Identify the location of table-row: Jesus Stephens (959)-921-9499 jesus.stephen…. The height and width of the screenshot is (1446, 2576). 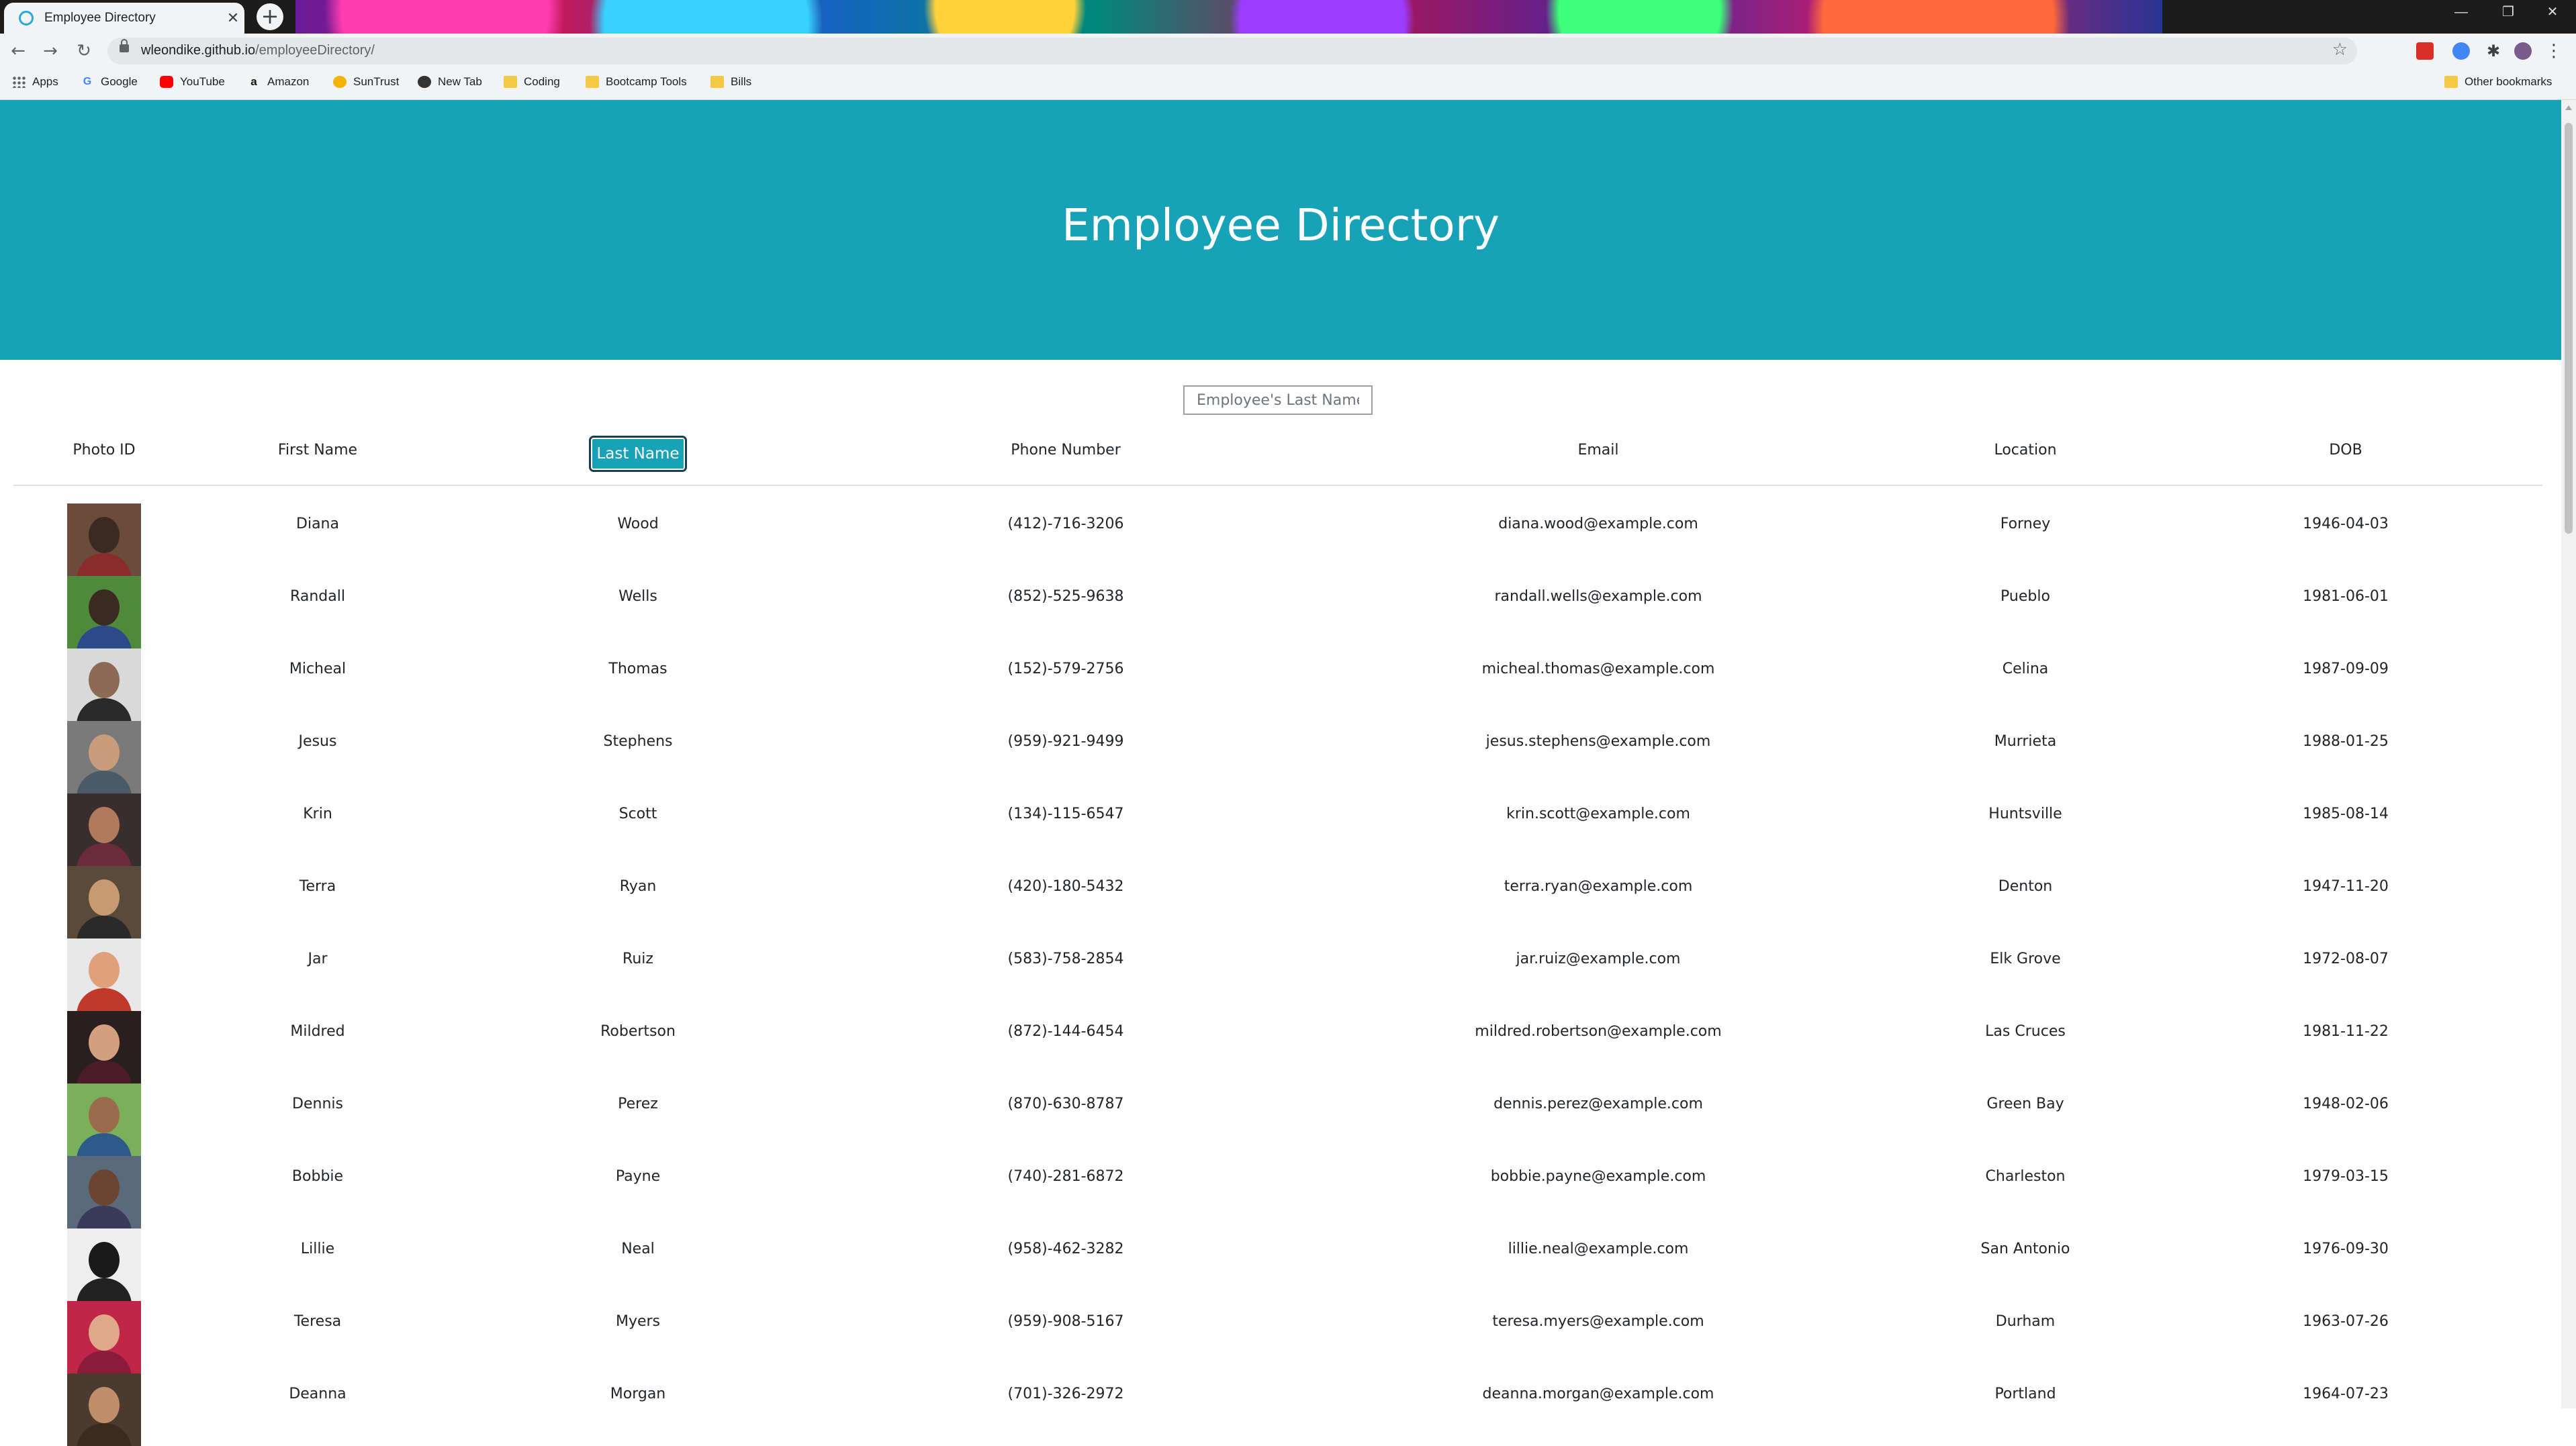
(1280, 757).